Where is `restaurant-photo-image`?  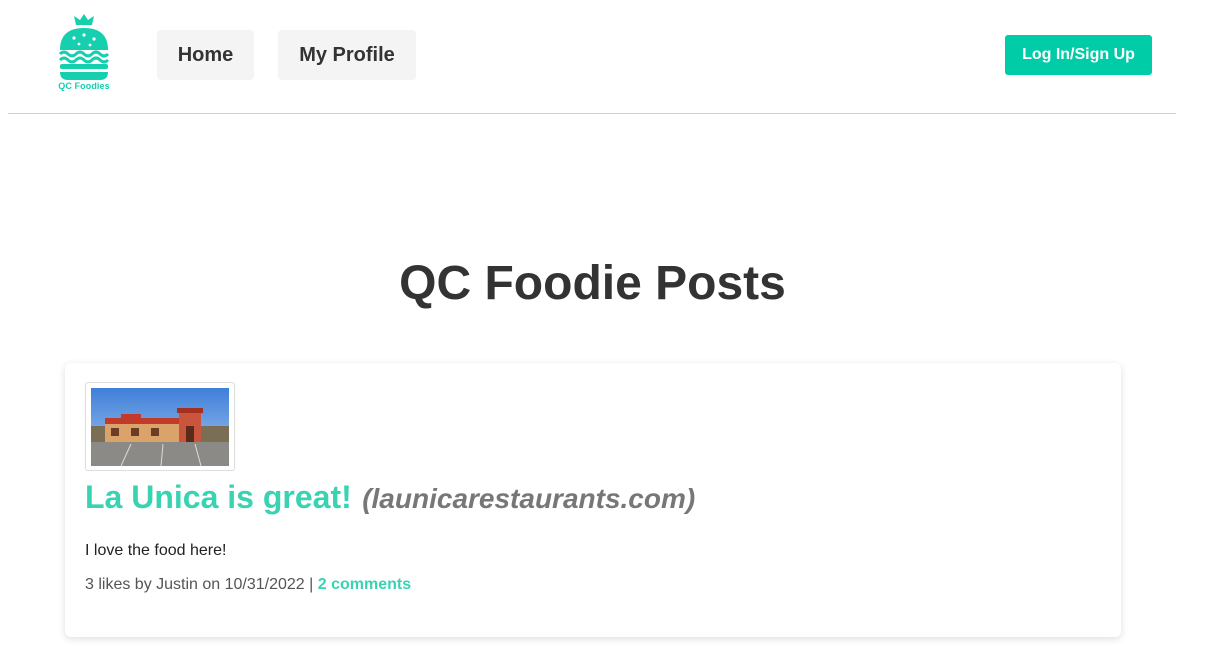 restaurant-photo-image is located at coordinates (160, 427).